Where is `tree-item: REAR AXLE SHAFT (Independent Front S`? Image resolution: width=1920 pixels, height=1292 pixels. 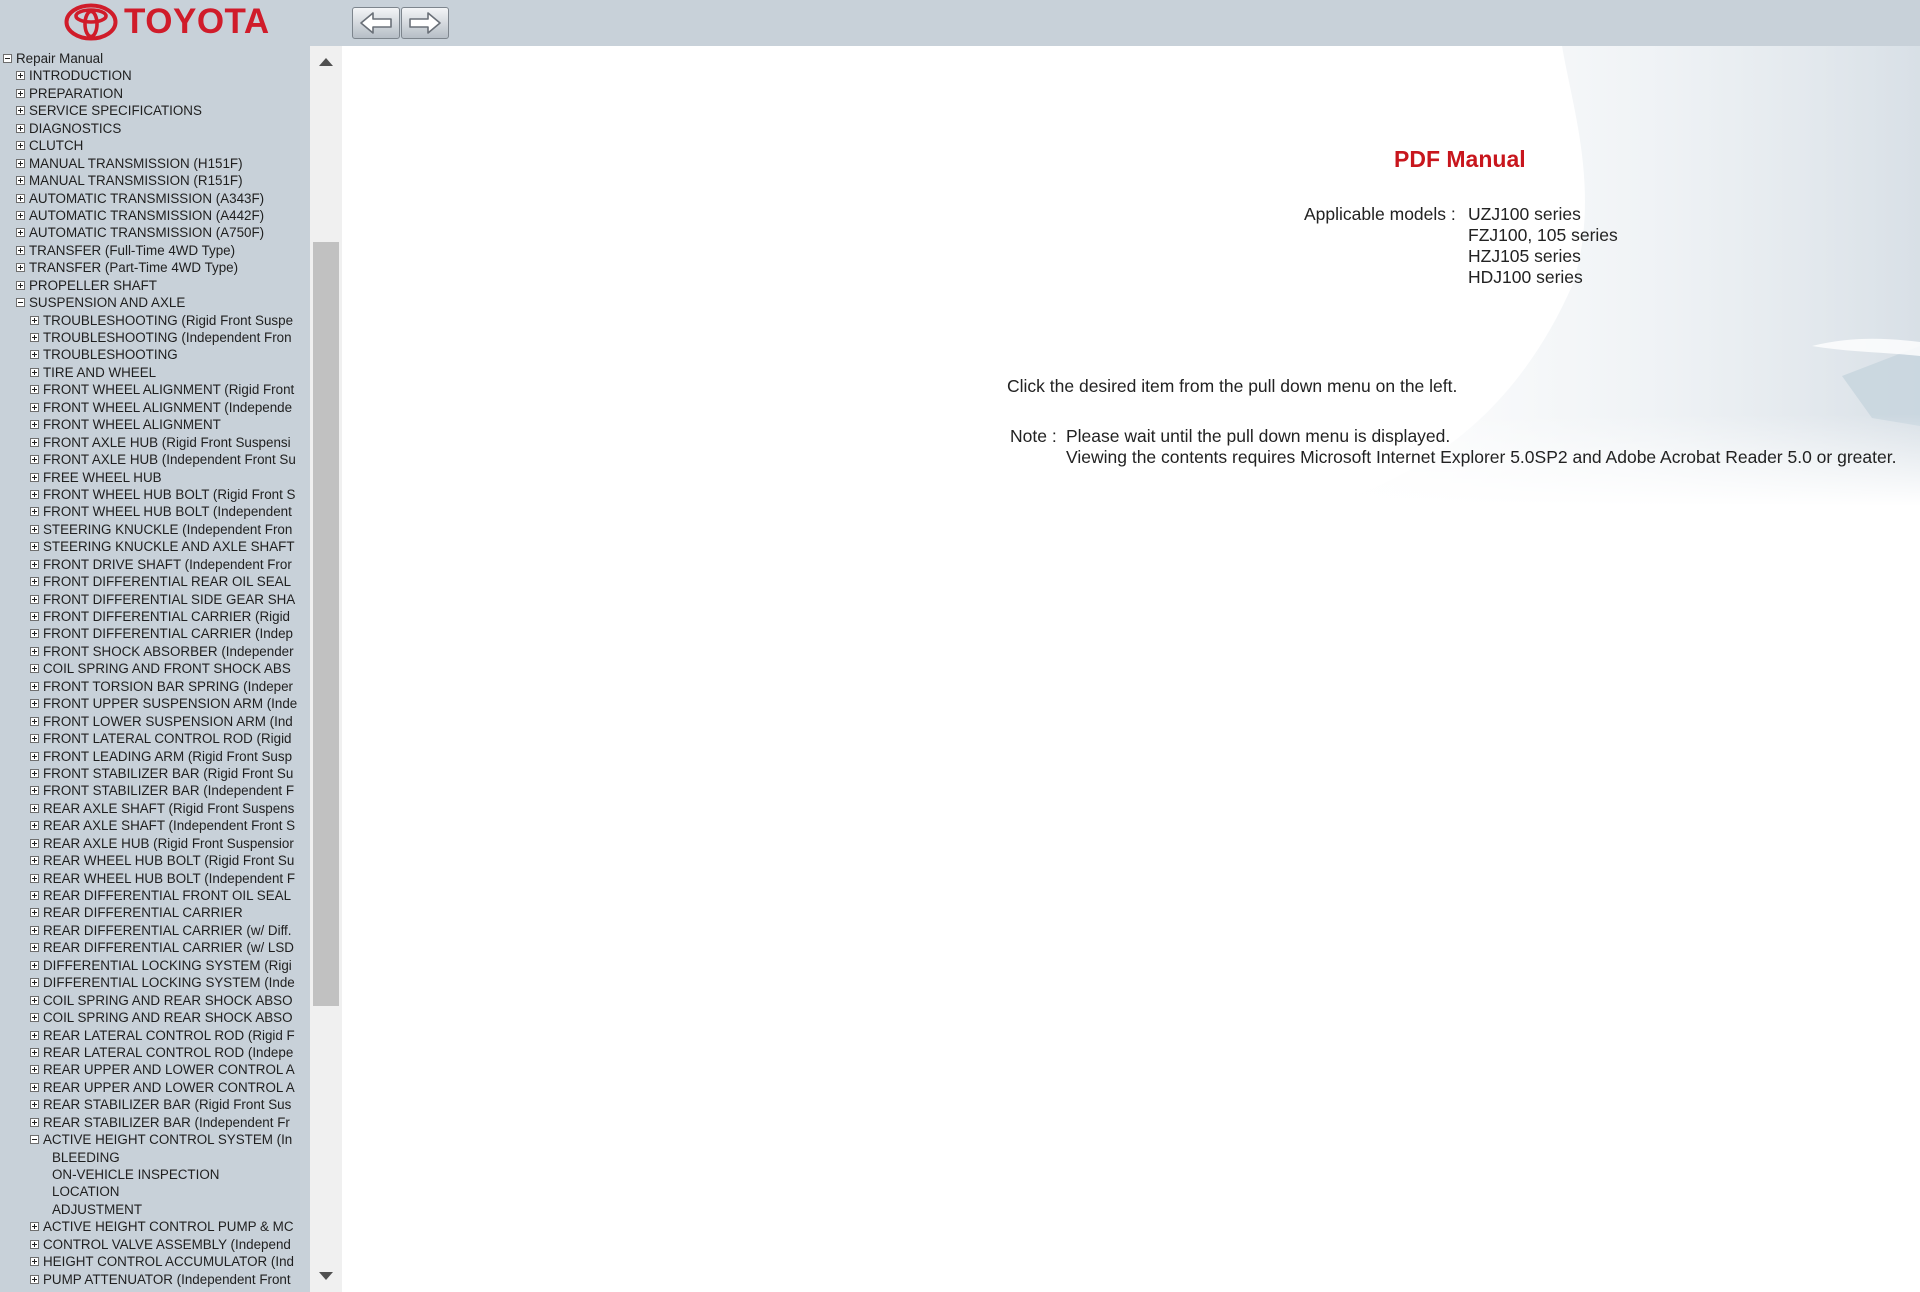
tree-item: REAR AXLE SHAFT (Independent Front S is located at coordinates (155, 825).